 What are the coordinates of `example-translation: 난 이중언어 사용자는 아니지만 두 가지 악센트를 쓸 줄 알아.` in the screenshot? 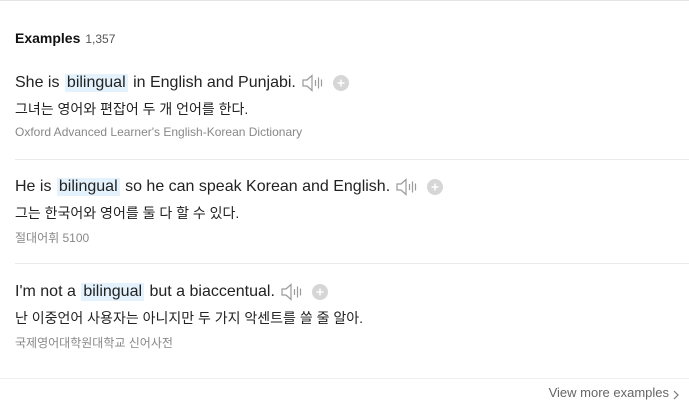 It's located at (189, 318).